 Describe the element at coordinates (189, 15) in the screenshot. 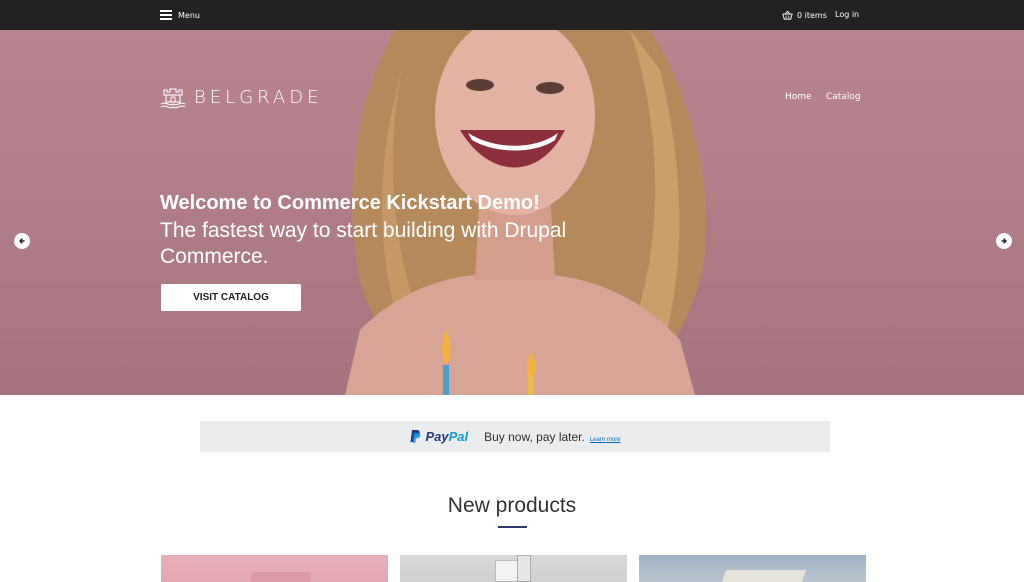

I see `menu-label: Menu` at that location.